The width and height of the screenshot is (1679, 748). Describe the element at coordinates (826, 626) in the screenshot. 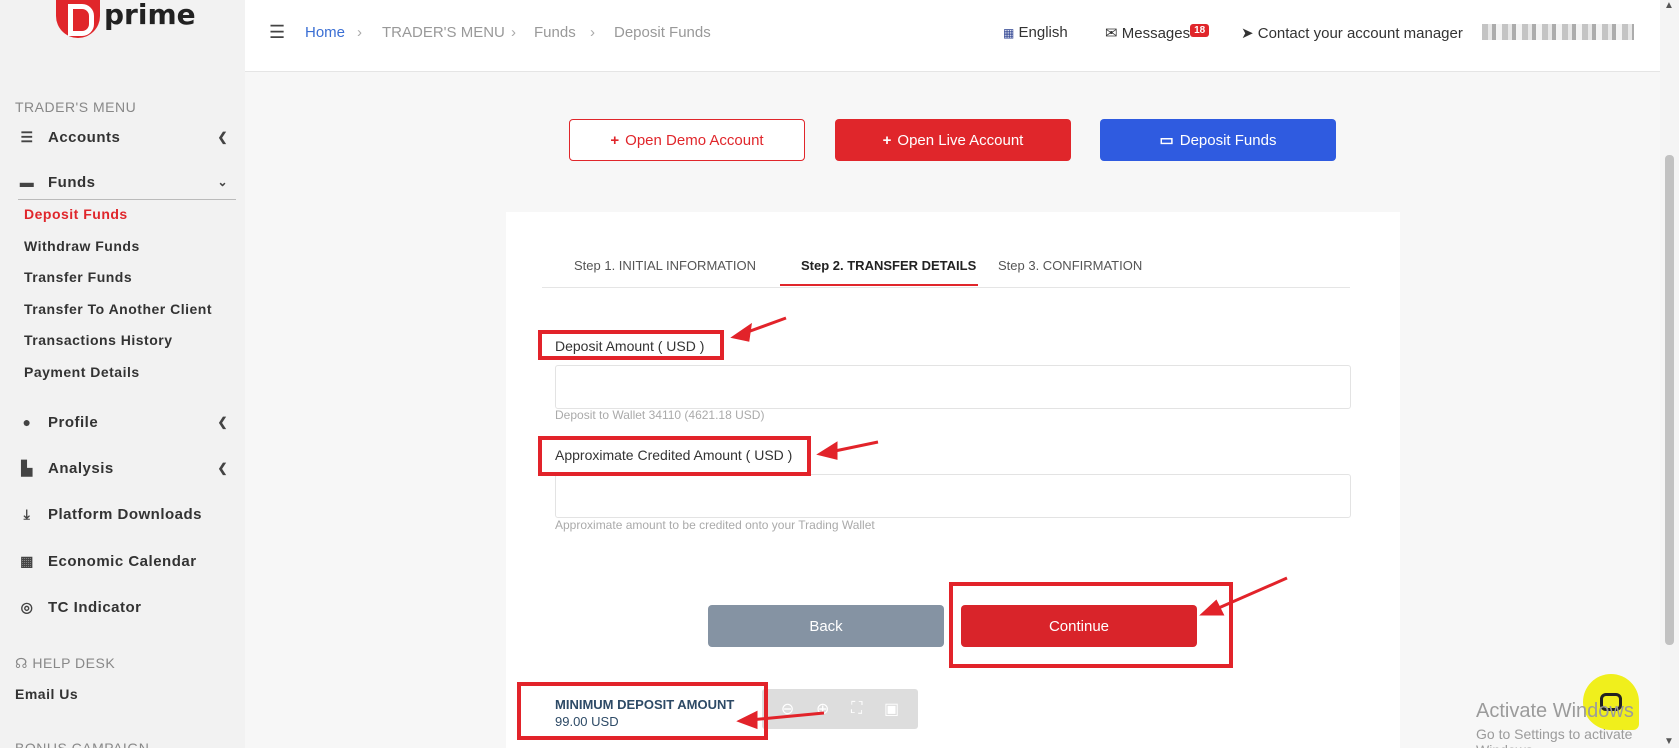

I see `back-button: Back` at that location.